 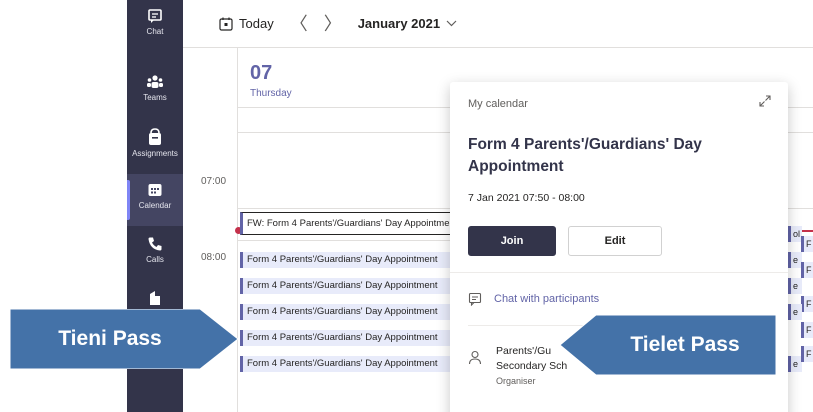 I want to click on calendar-toolbar: Today 〈 〉 January 2021, so click(x=498, y=24).